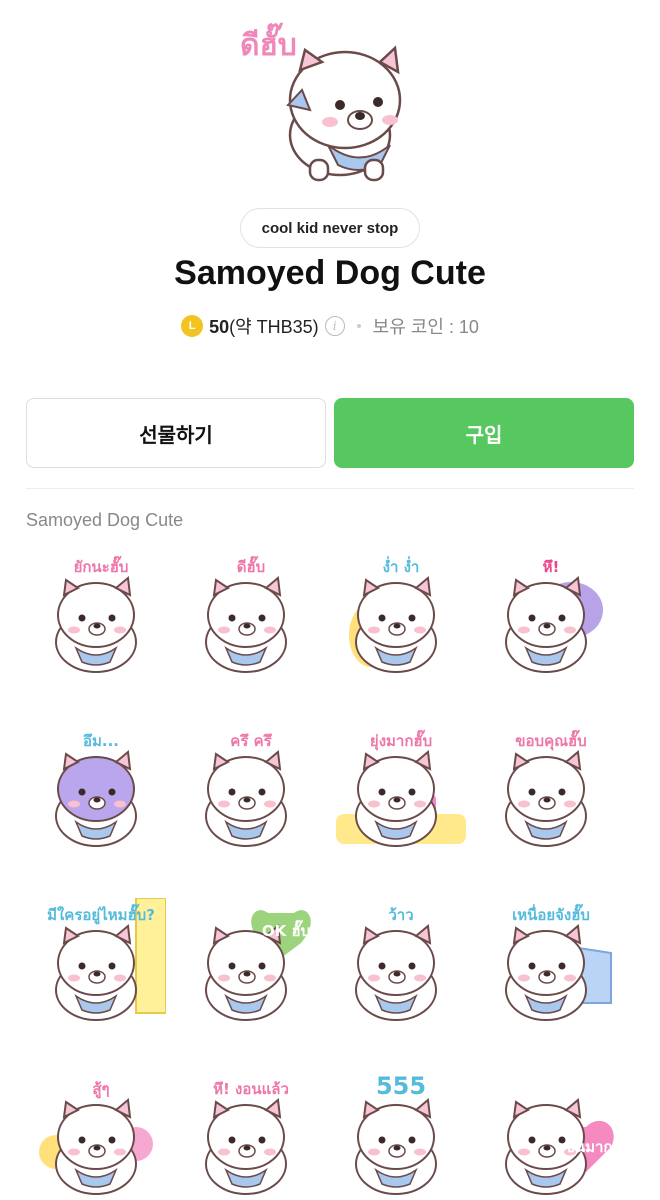  Describe the element at coordinates (100, 1089) in the screenshot. I see `sticker-caption: สู้ๆ` at that location.